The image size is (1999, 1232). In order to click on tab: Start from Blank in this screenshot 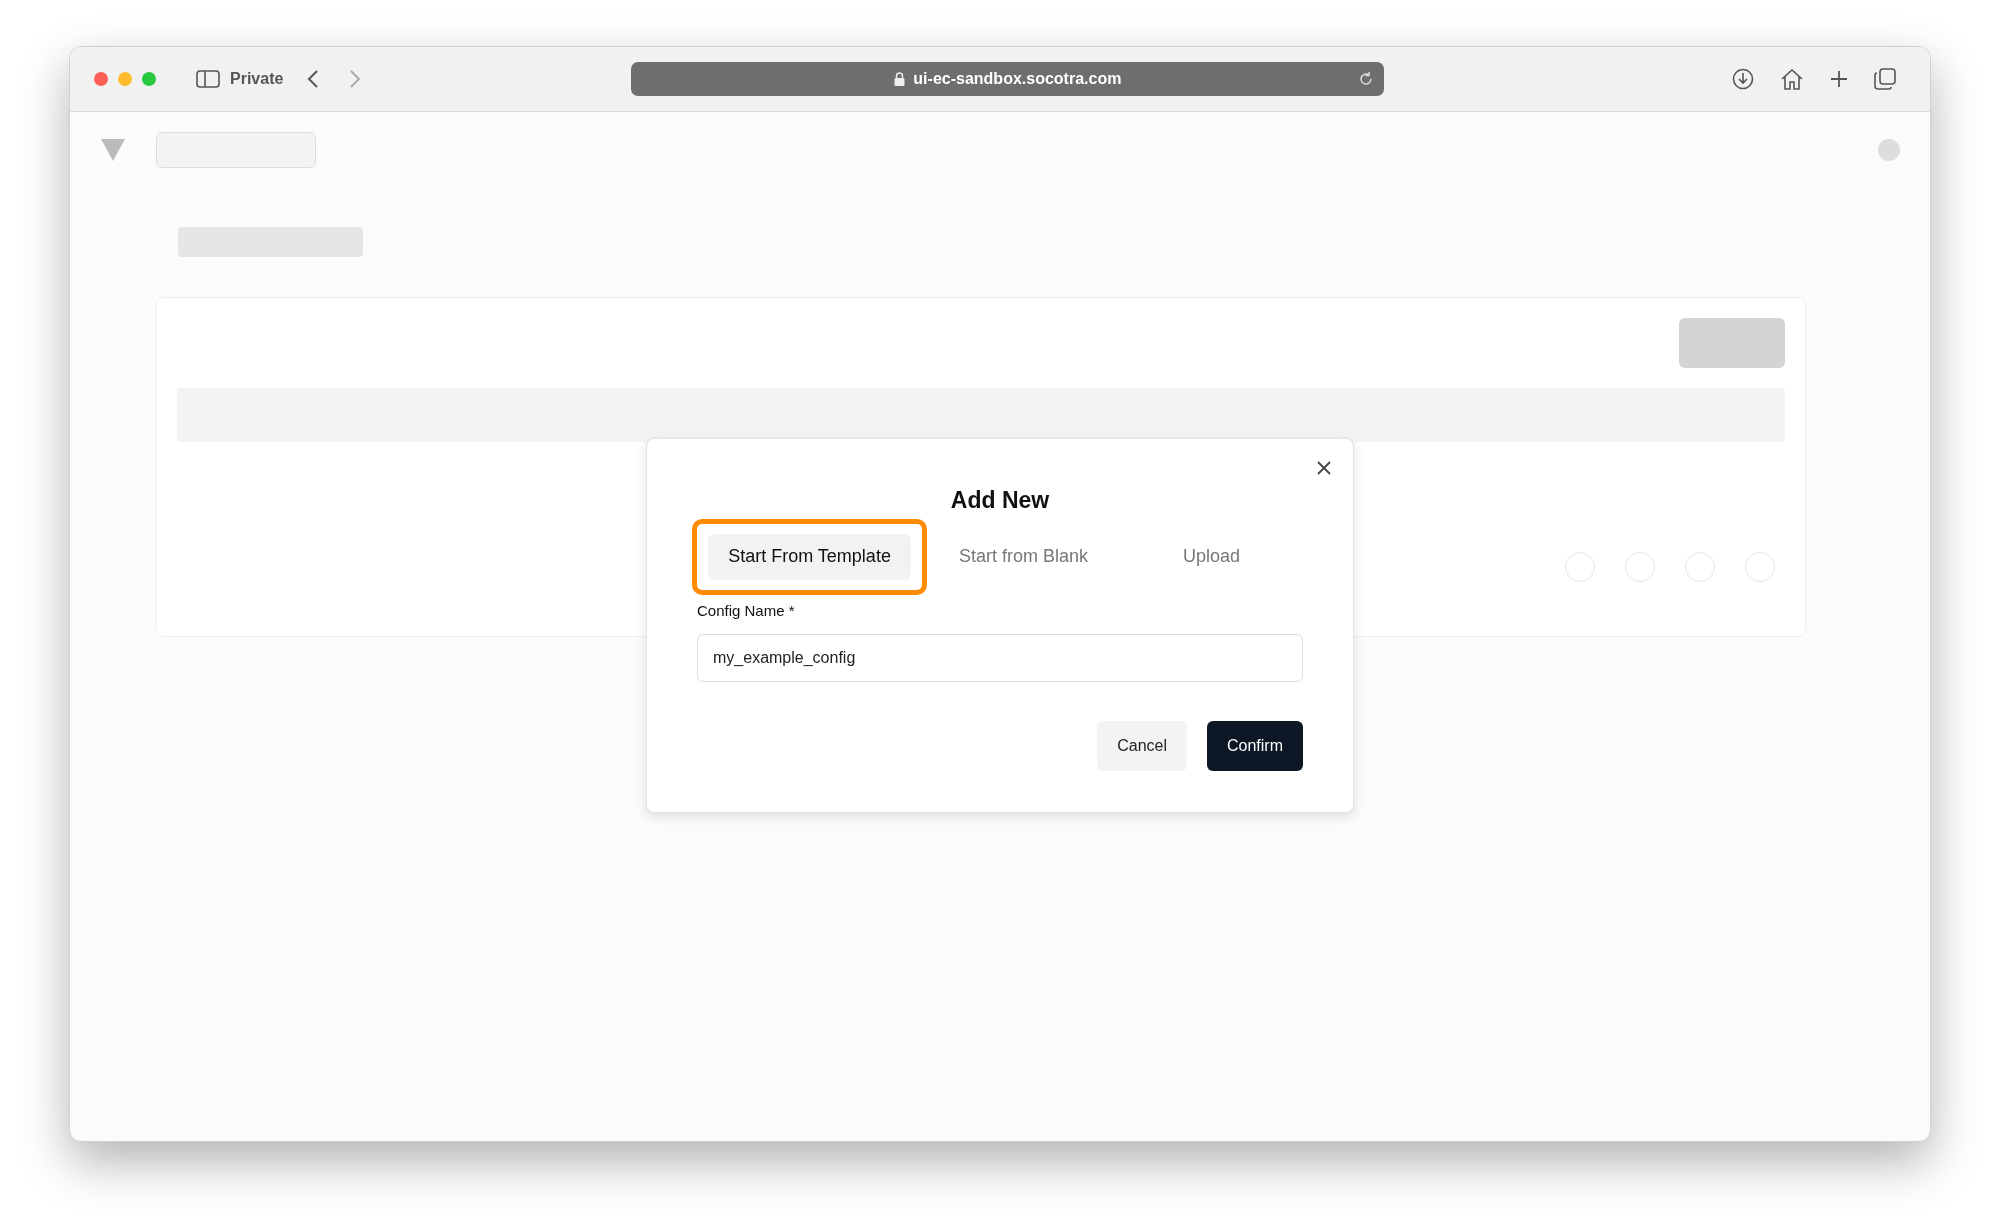, I will do `click(1023, 556)`.